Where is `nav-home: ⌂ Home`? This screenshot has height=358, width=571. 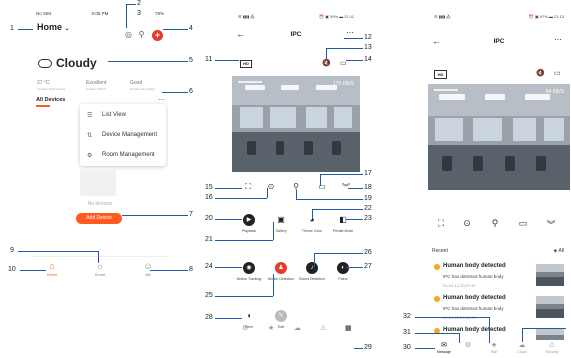
nav-home: ⌂ Home is located at coordinates (52, 269).